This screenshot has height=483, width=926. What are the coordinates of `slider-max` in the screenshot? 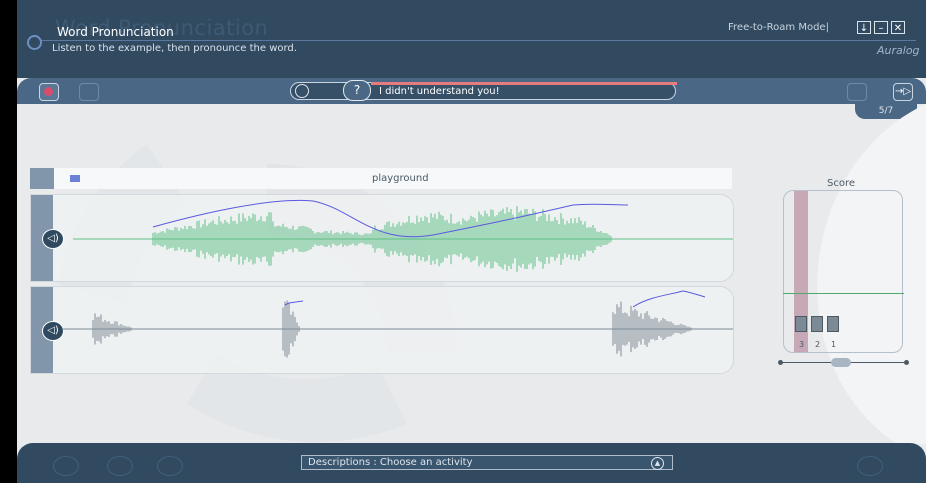 It's located at (906, 362).